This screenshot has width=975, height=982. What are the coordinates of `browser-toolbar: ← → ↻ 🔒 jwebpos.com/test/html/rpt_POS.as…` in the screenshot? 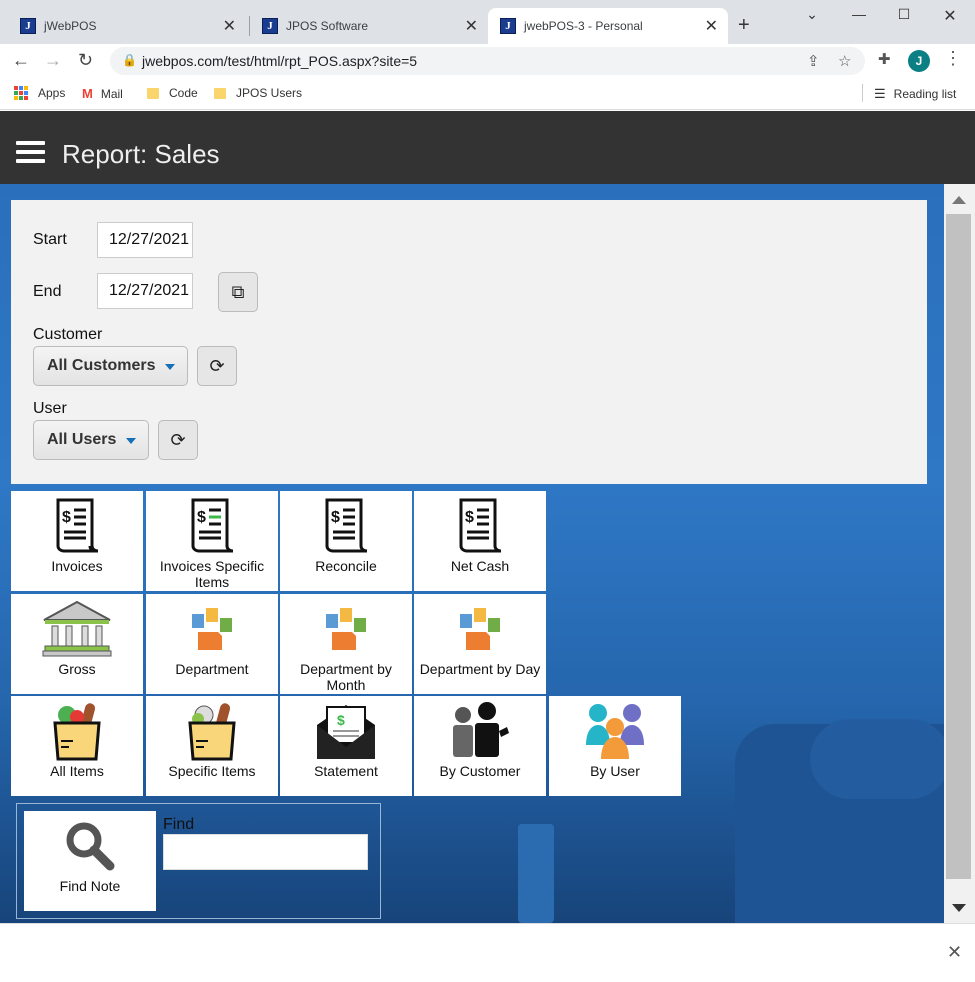 It's located at (487, 61).